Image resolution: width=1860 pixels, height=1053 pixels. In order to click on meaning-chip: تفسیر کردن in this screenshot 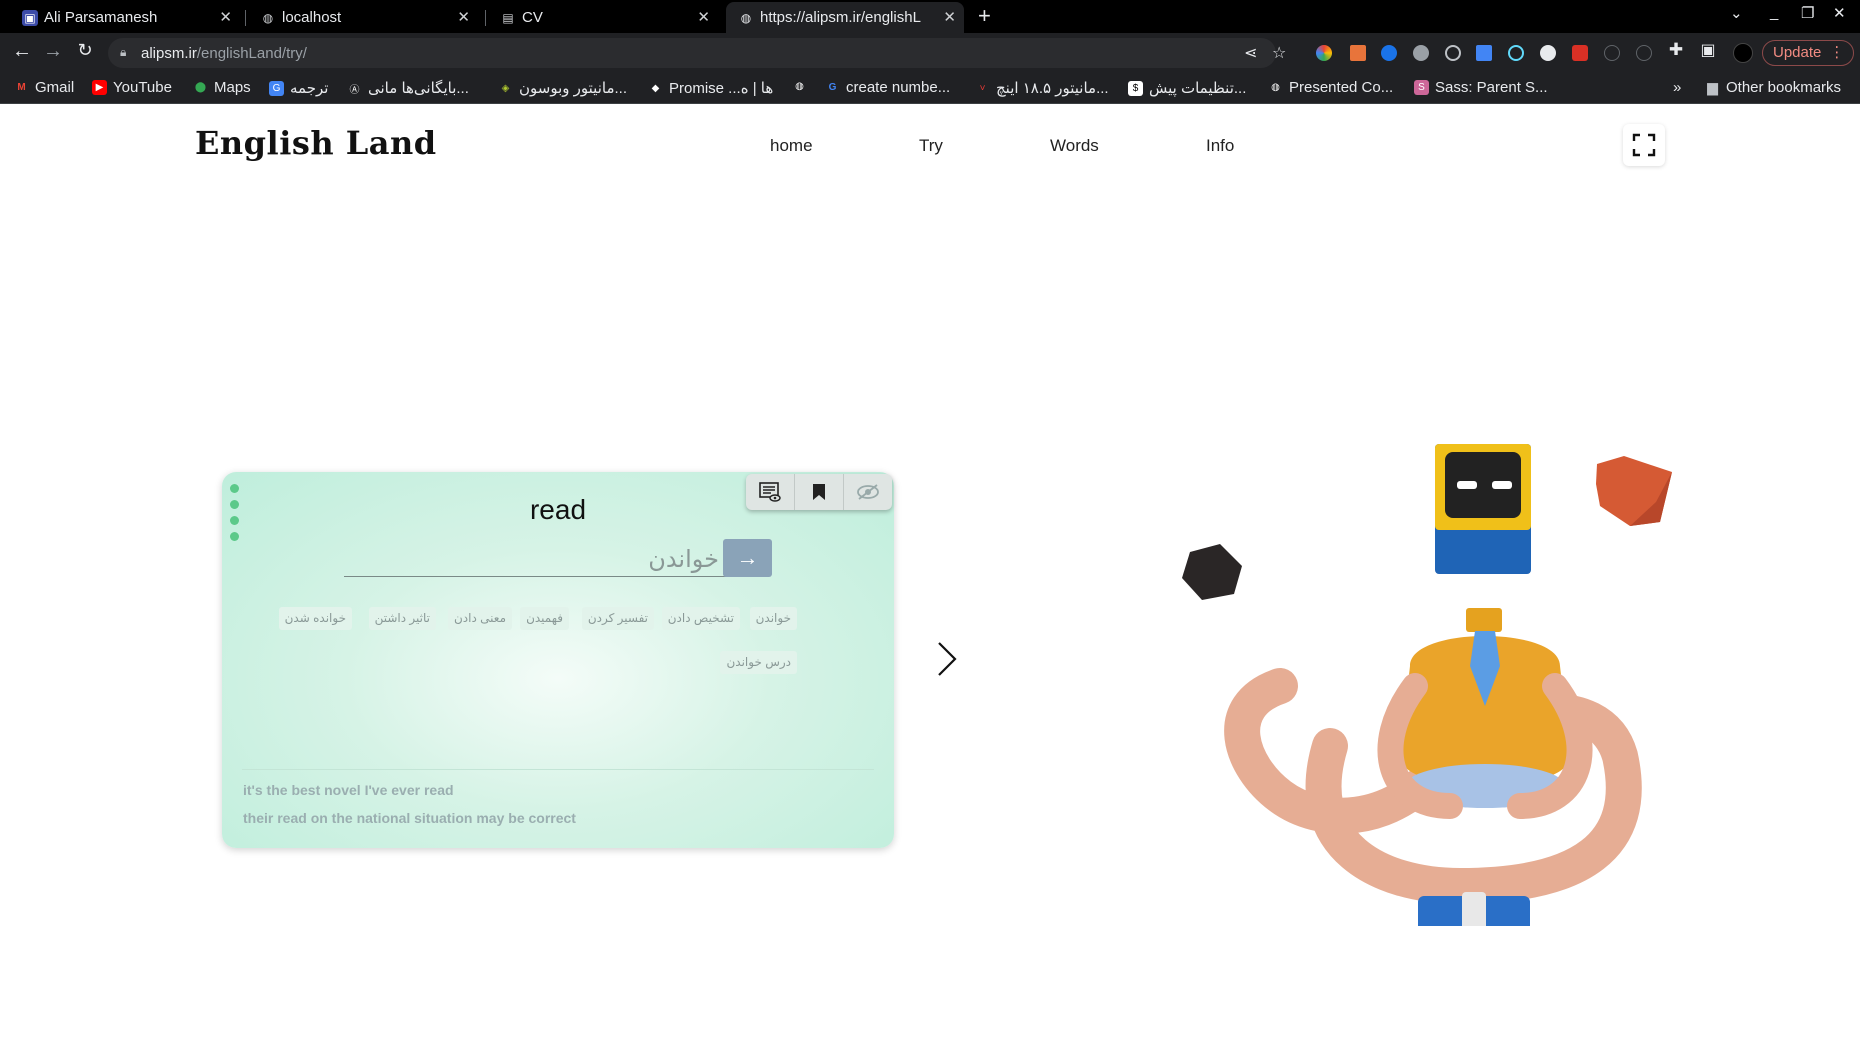, I will do `click(617, 618)`.